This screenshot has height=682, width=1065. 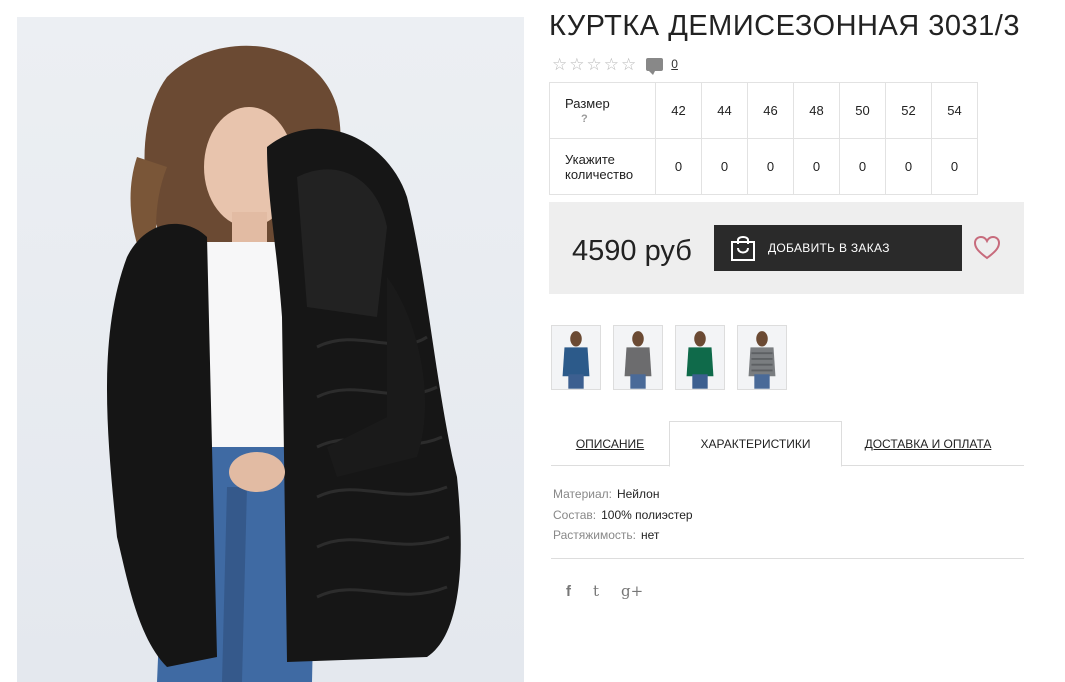 What do you see at coordinates (669, 357) in the screenshot?
I see `thumbnail-gallery` at bounding box center [669, 357].